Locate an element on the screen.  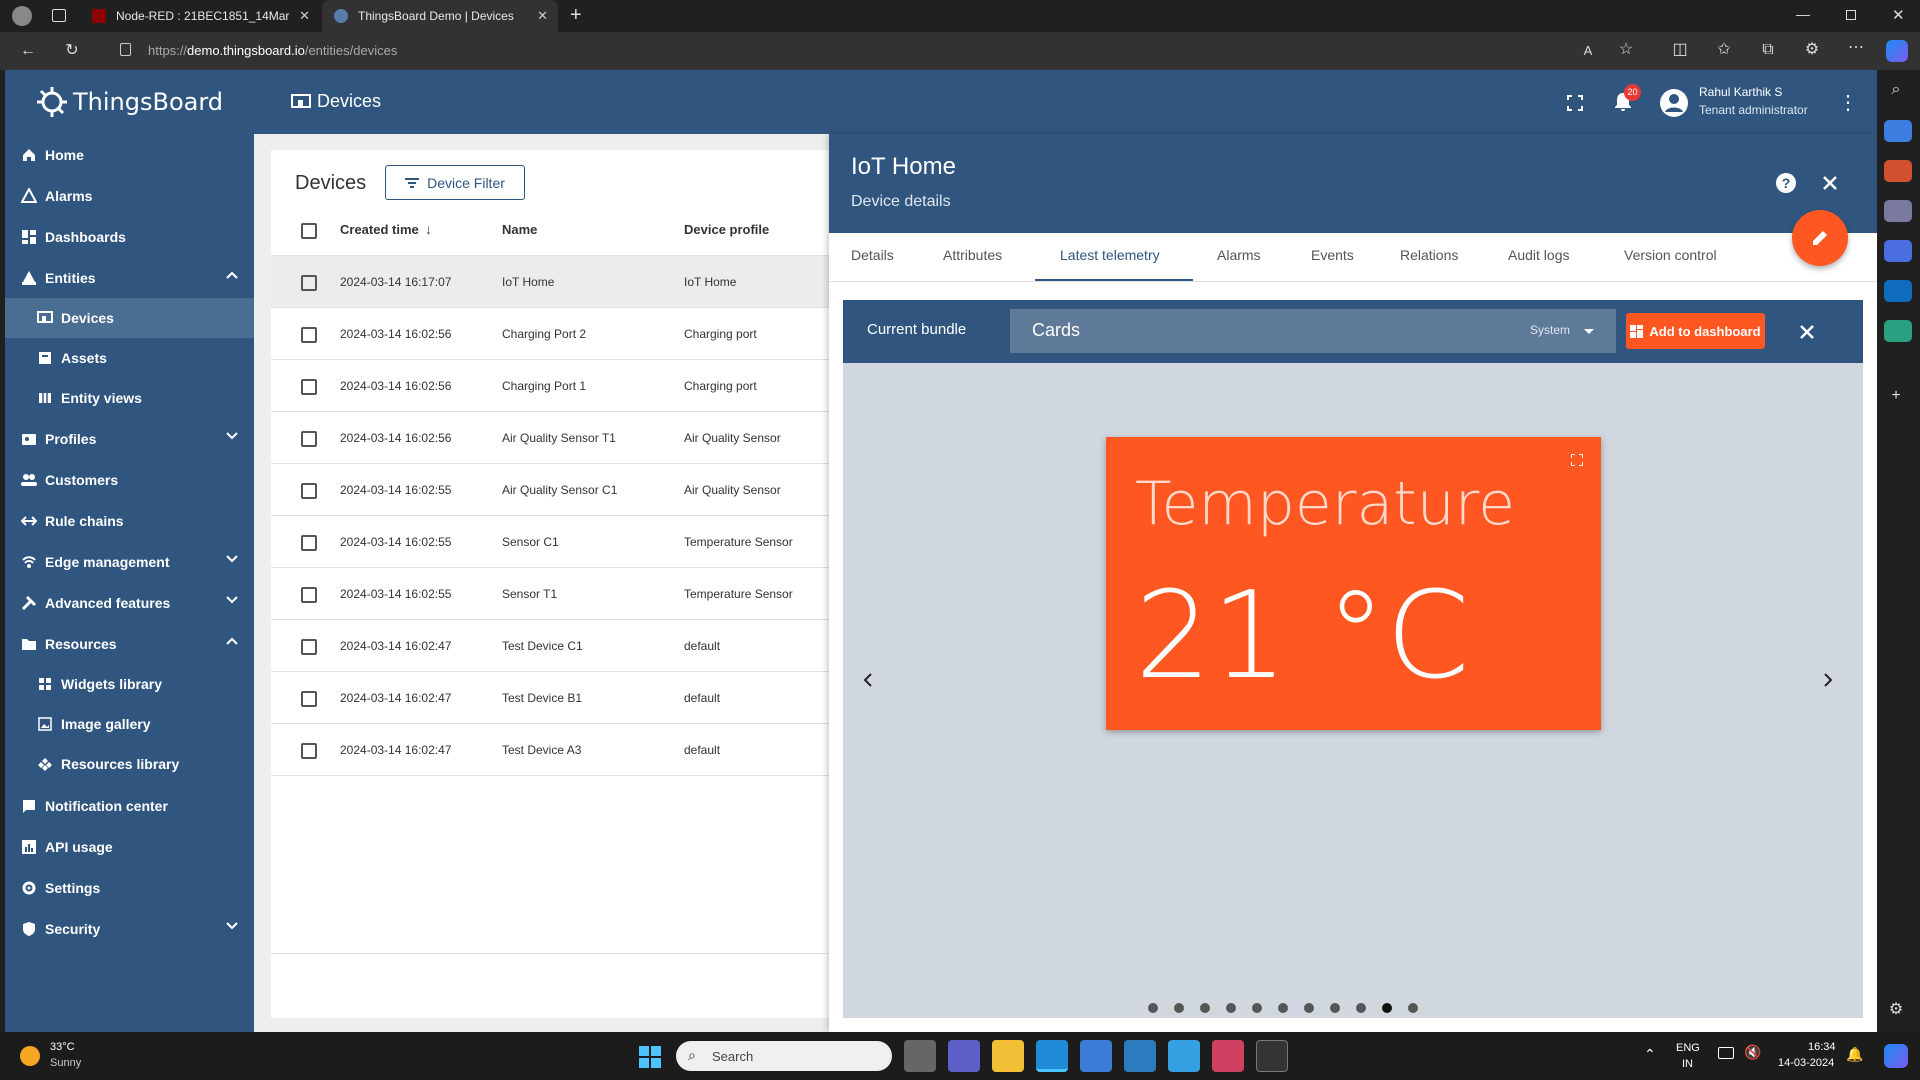
tab-relations: Relations is located at coordinates (1429, 255).